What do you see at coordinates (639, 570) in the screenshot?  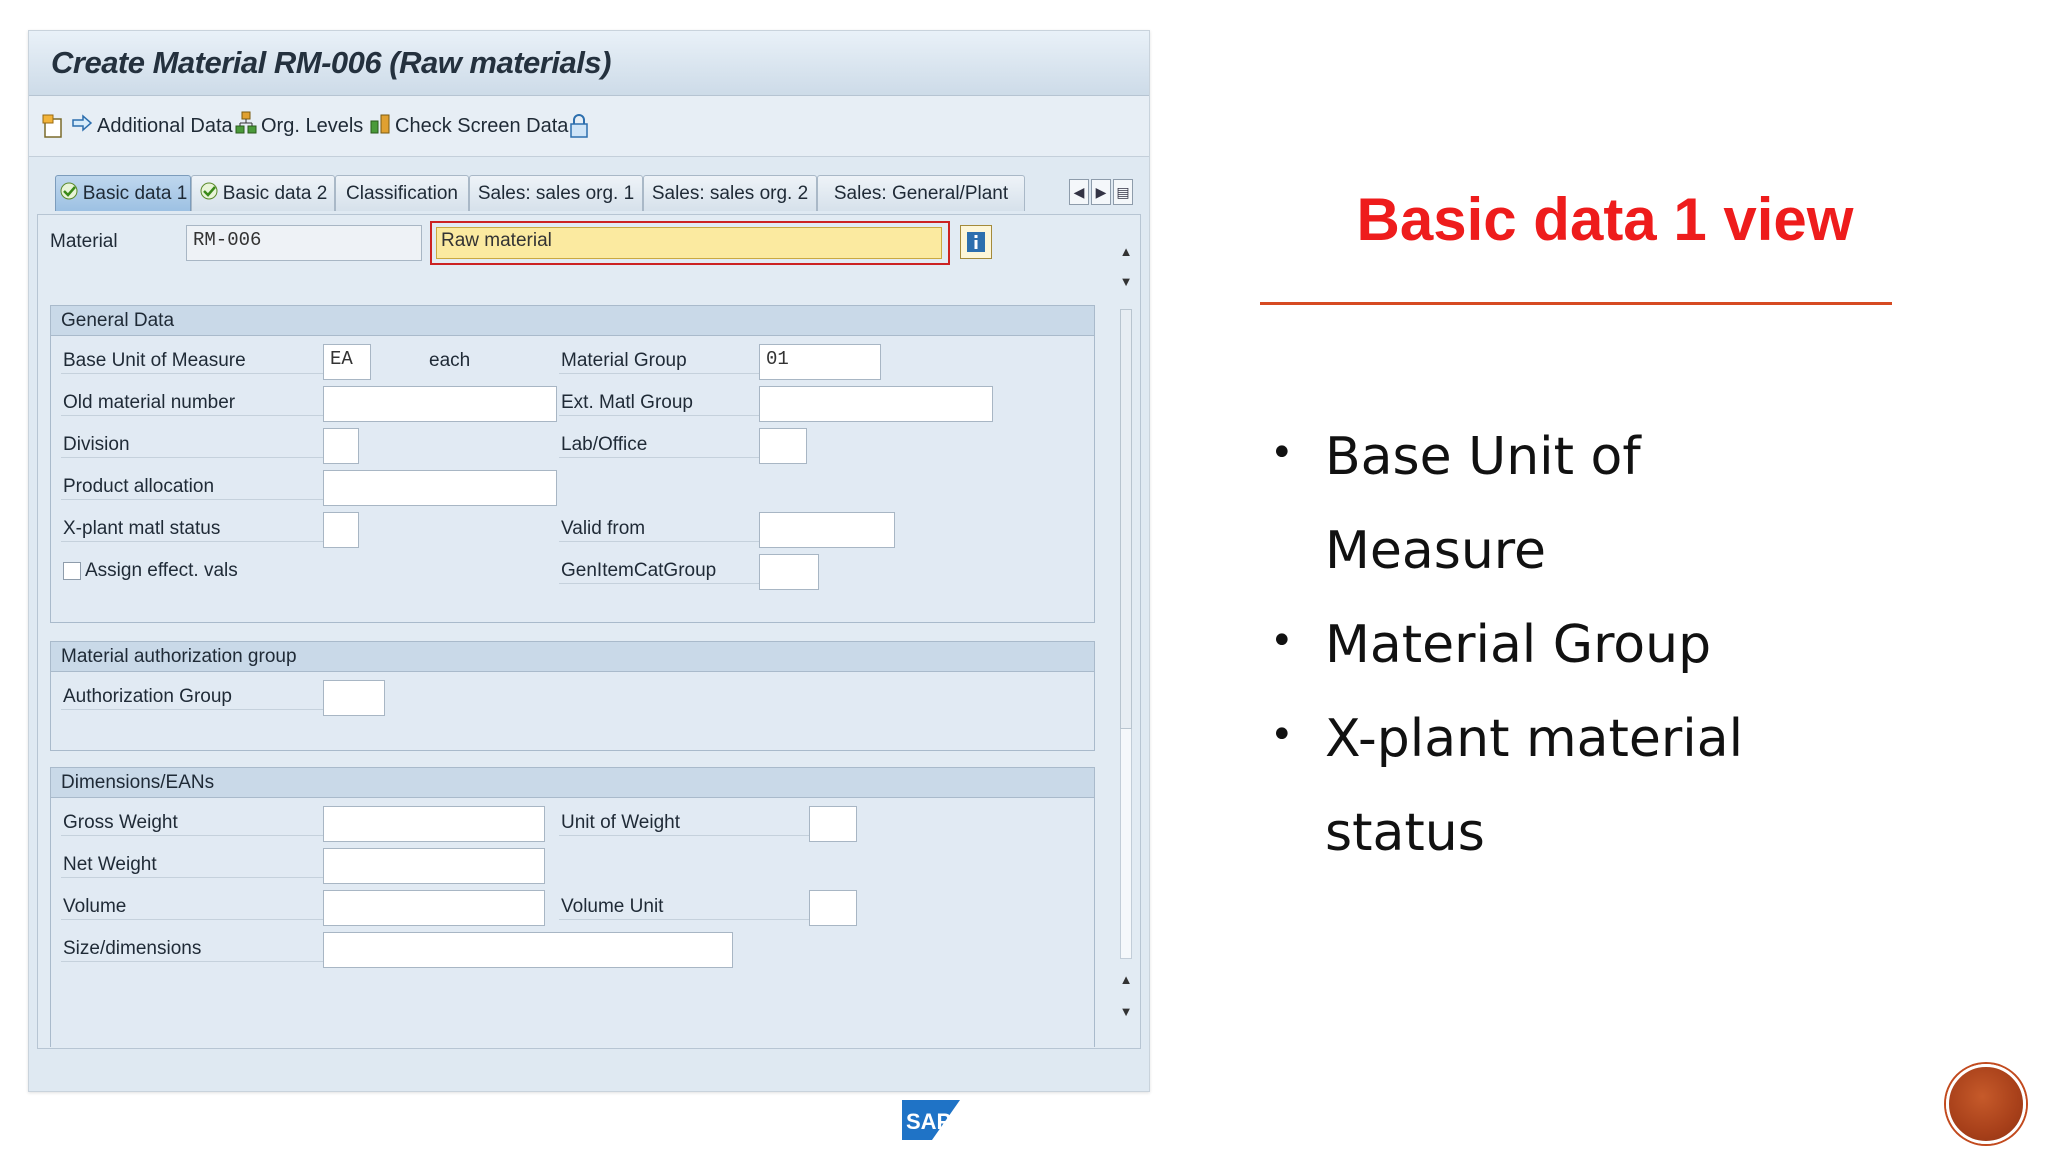 I see `gen-item-cat-label: GenItemCatGroup` at bounding box center [639, 570].